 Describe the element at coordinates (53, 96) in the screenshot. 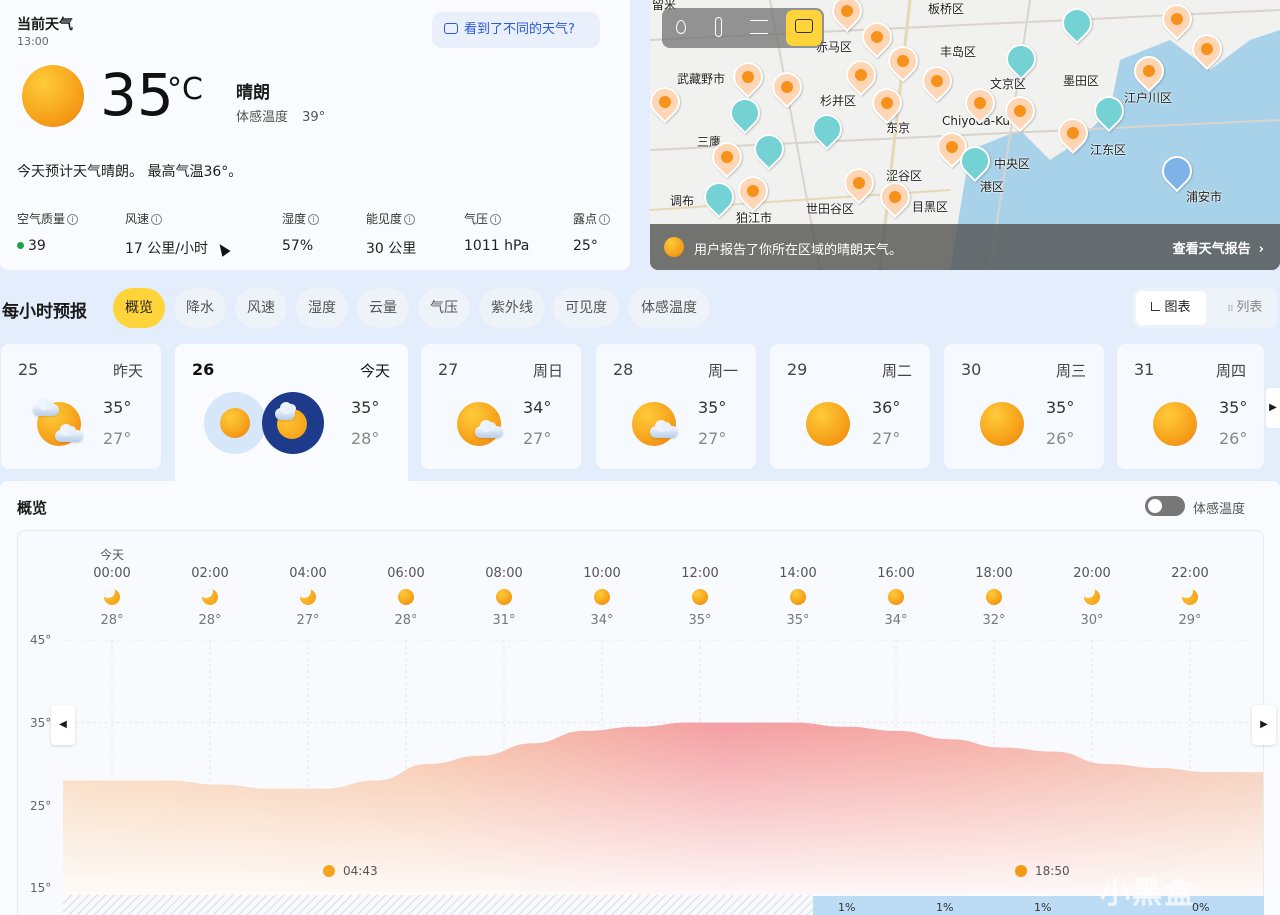

I see `sunny-icon` at that location.